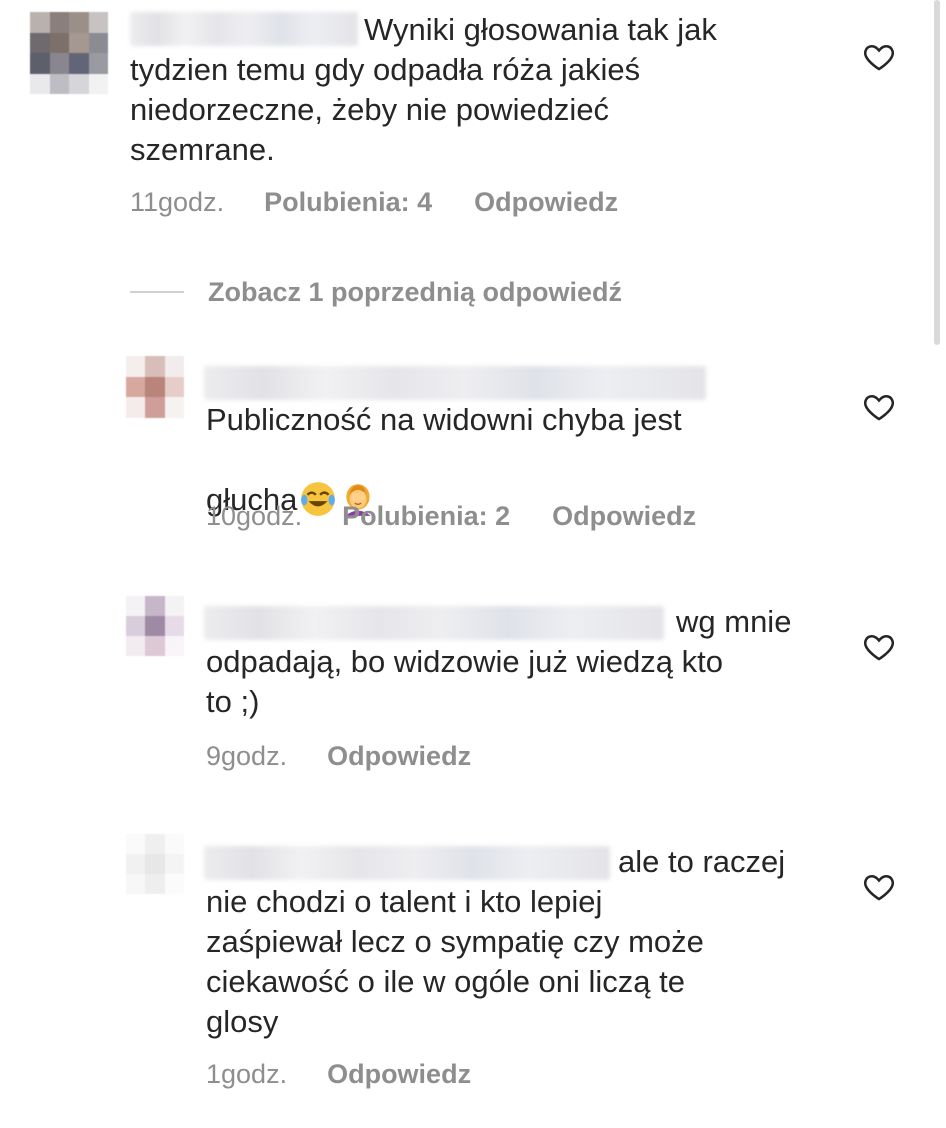  Describe the element at coordinates (177, 202) in the screenshot. I see `comment-time: 11godz.` at that location.